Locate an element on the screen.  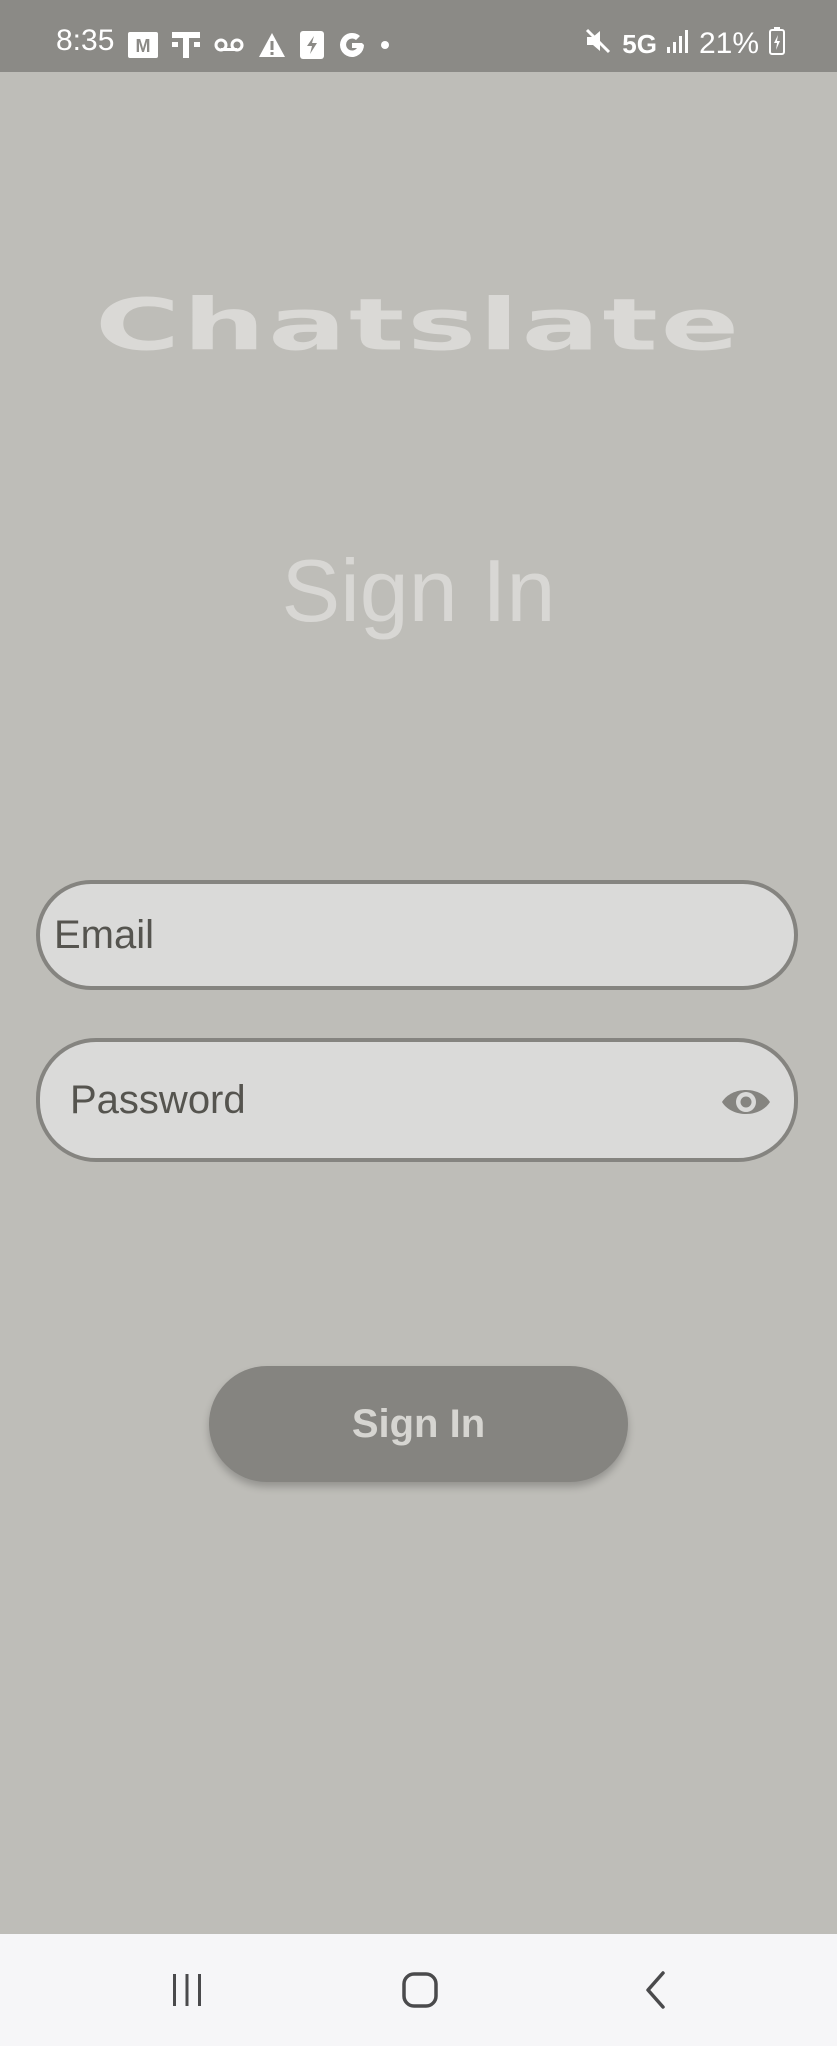
notification-dot-icon is located at coordinates (385, 45).